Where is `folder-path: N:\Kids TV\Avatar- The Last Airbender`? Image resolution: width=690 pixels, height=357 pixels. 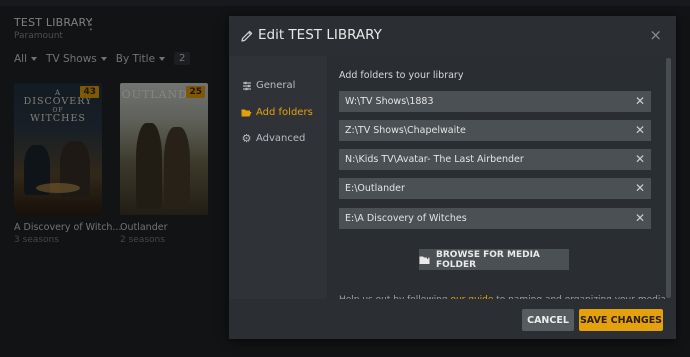 folder-path: N:\Kids TV\Avatar- The Last Airbender is located at coordinates (434, 159).